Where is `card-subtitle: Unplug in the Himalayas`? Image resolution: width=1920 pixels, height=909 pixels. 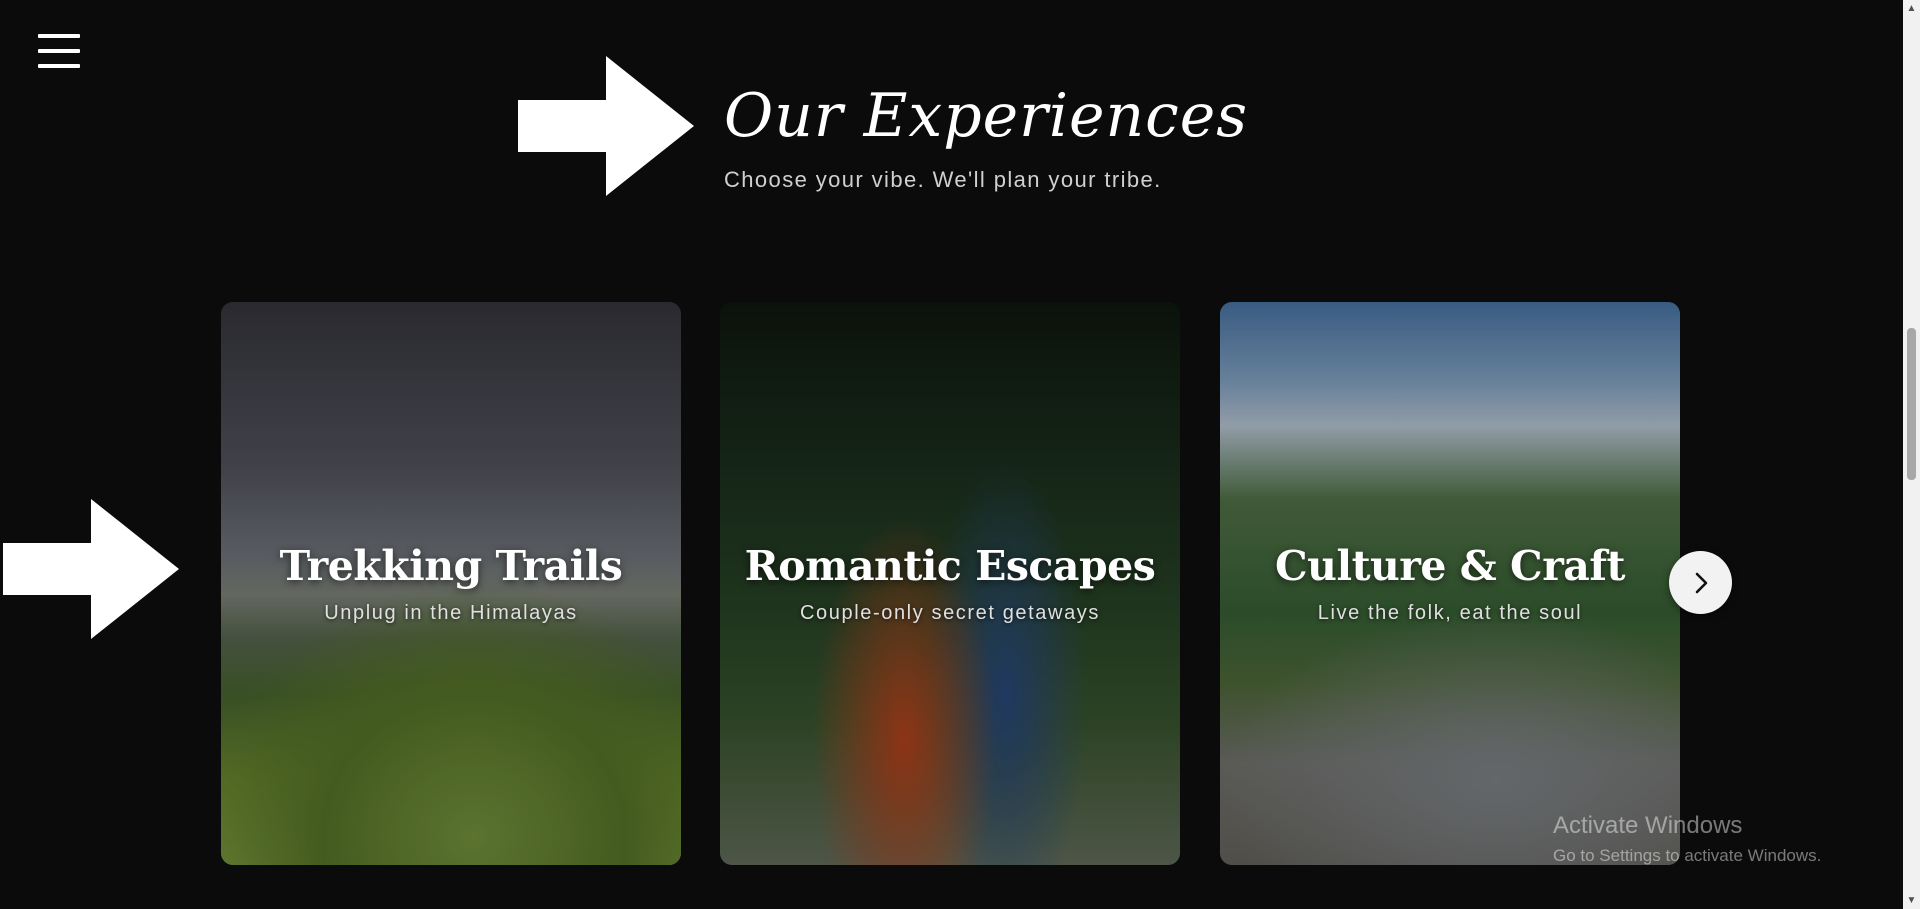
card-subtitle: Unplug in the Himalayas is located at coordinates (451, 613).